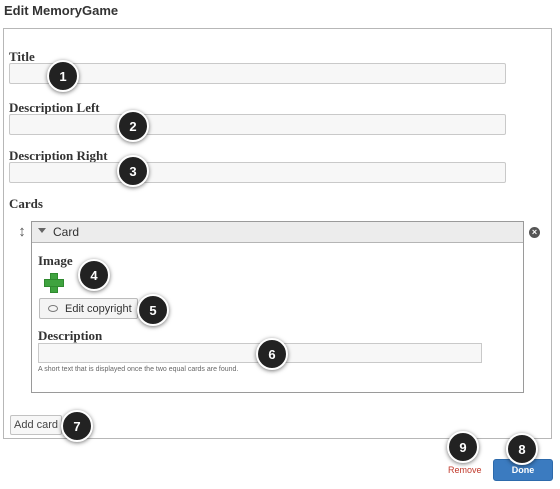 This screenshot has height=489, width=560. Describe the element at coordinates (272, 354) in the screenshot. I see `callout-badge-6: 6` at that location.